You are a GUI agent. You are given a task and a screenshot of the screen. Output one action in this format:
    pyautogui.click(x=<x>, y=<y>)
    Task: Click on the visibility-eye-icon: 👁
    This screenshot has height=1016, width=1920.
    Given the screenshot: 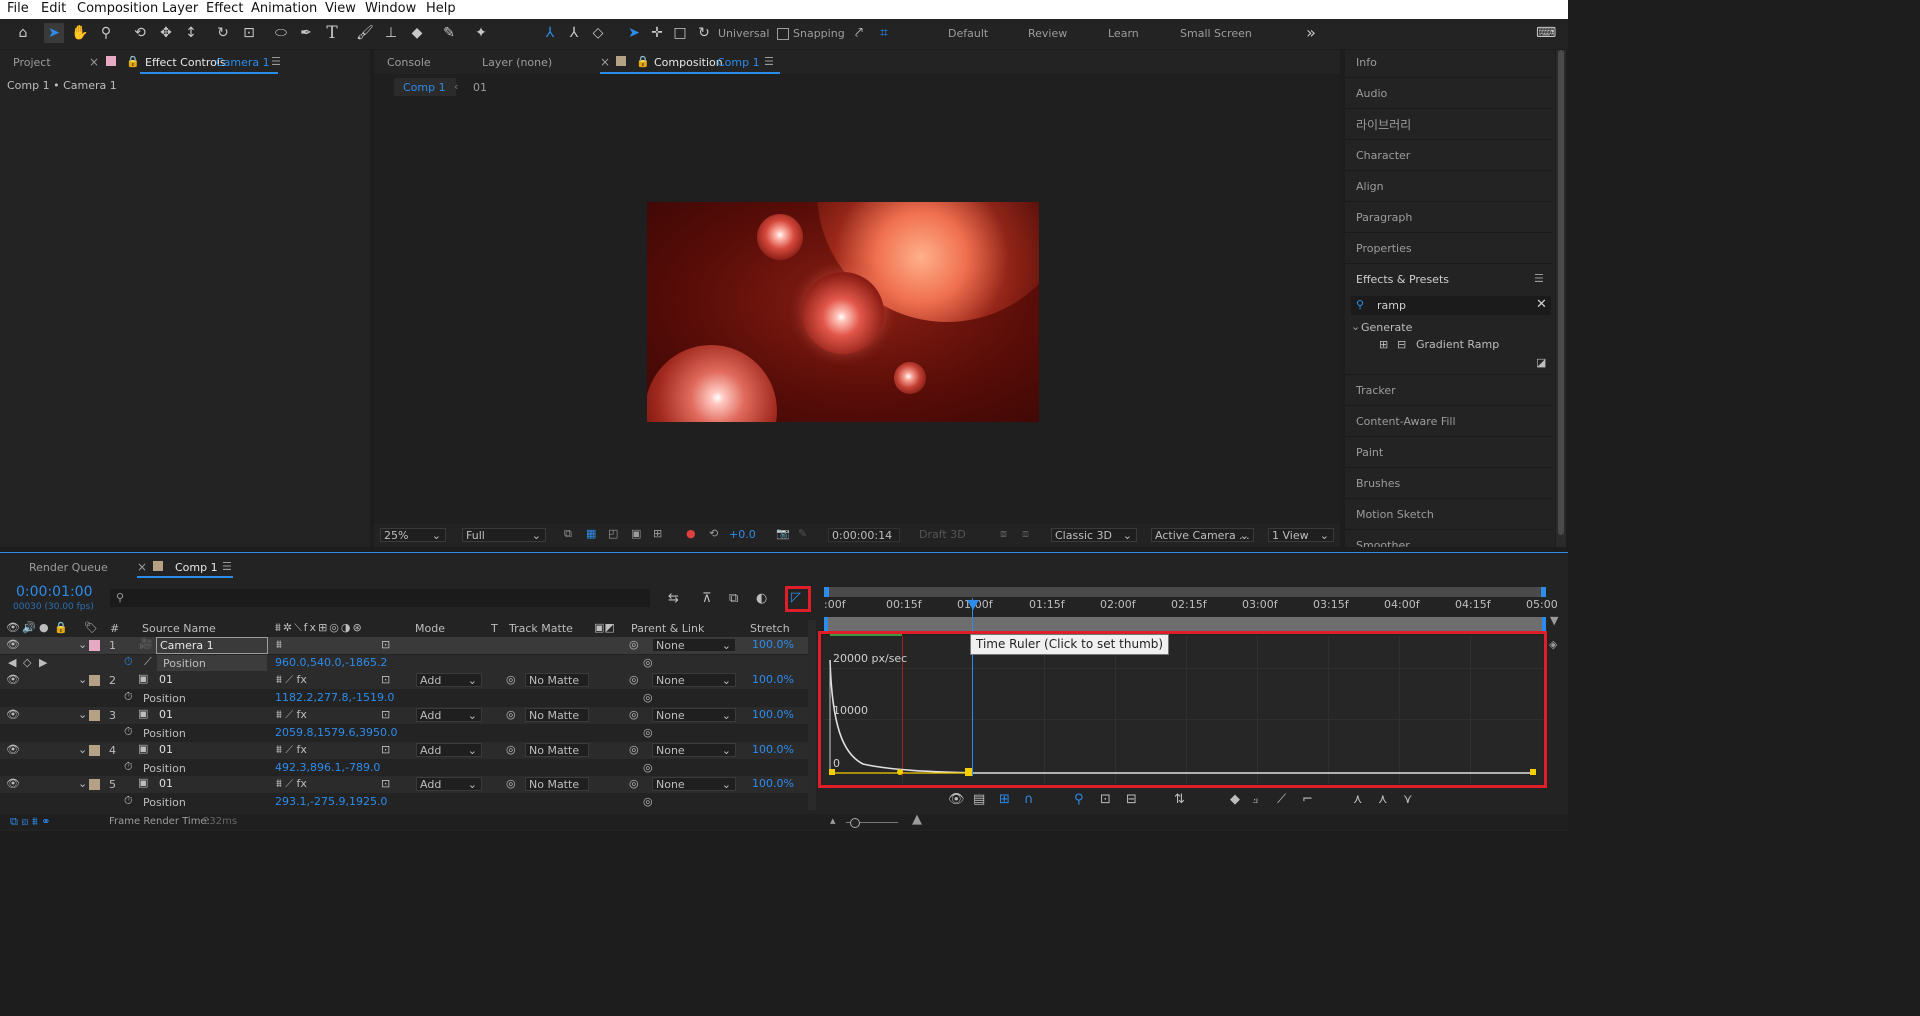 What is the action you would take?
    pyautogui.click(x=13, y=749)
    